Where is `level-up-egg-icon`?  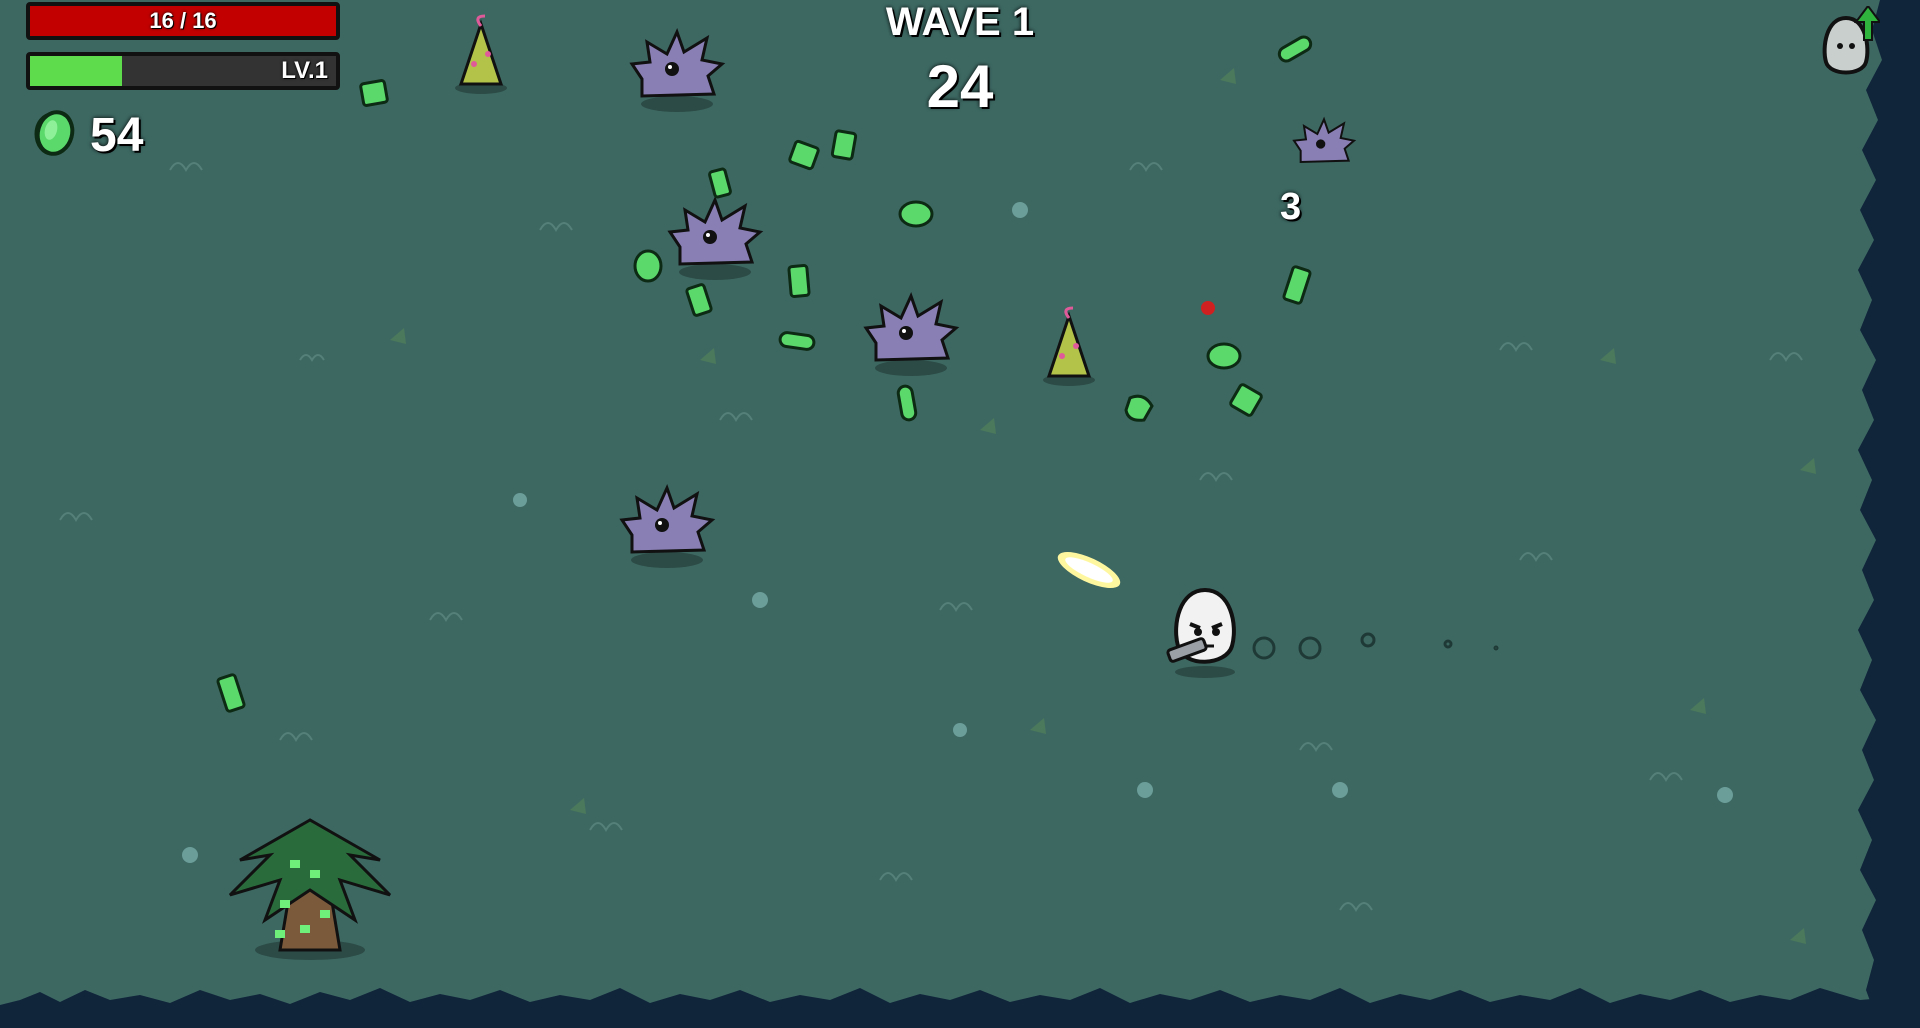 level-up-egg-icon is located at coordinates (1849, 42).